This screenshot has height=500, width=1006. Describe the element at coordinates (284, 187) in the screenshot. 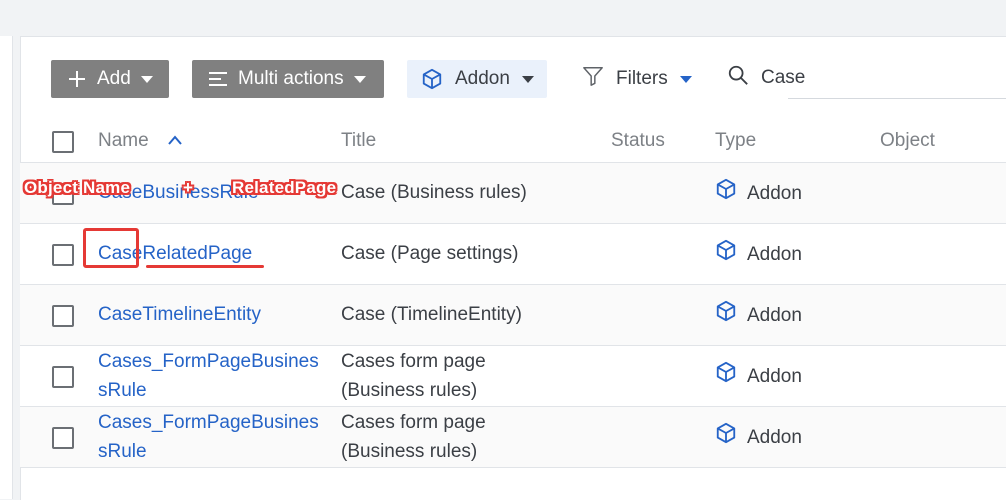

I see `annotation-related-page: RelatedPage` at that location.